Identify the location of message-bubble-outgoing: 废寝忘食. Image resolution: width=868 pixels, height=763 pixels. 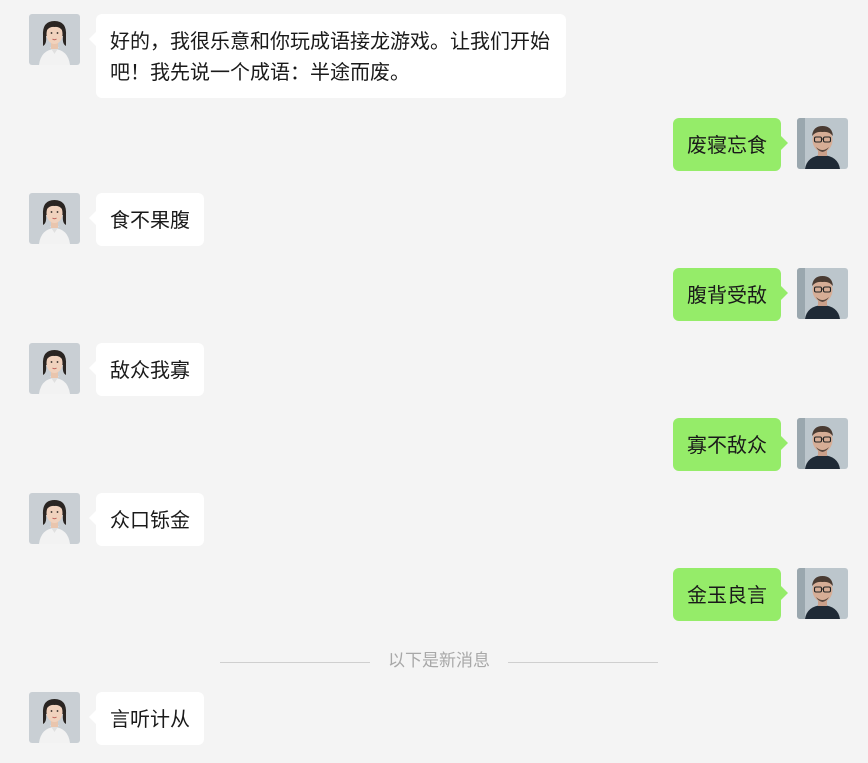
(730, 144).